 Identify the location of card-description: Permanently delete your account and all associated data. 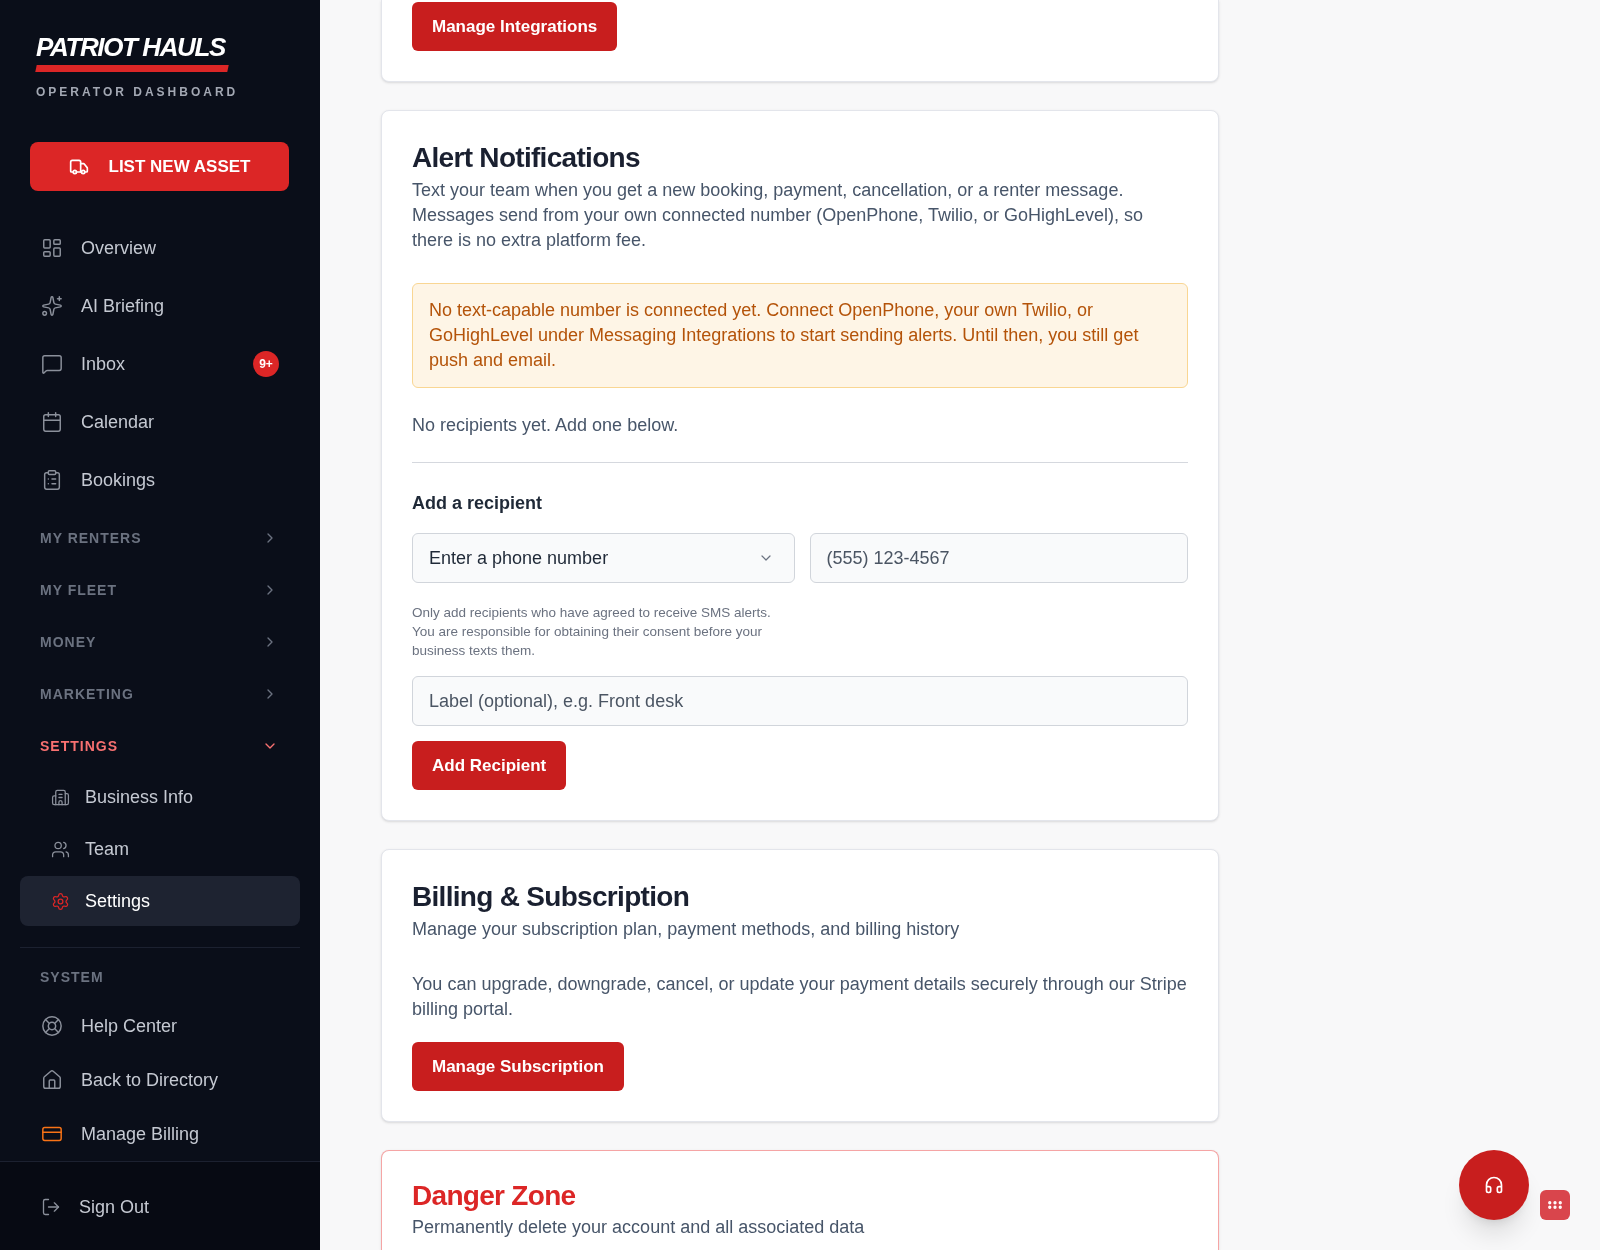
(638, 1227).